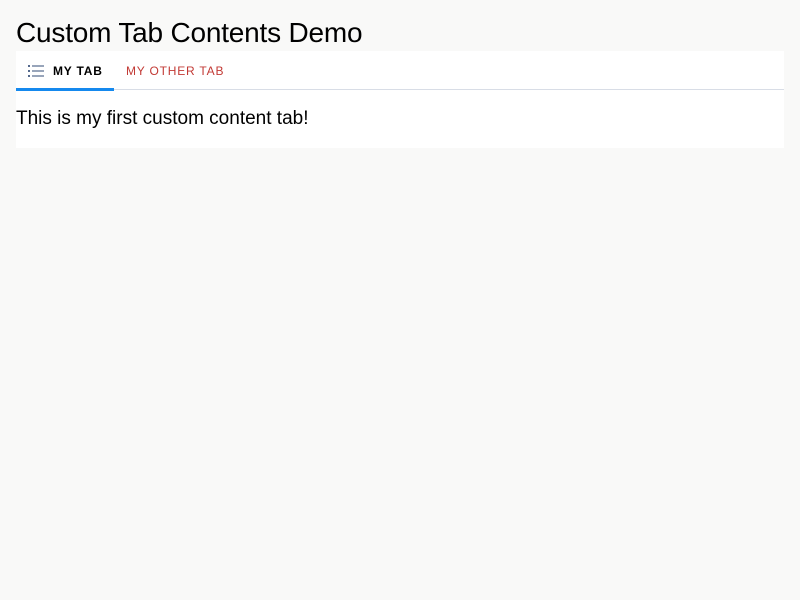  I want to click on tab-my-other-tab: MY OTHER TAB, so click(181, 70).